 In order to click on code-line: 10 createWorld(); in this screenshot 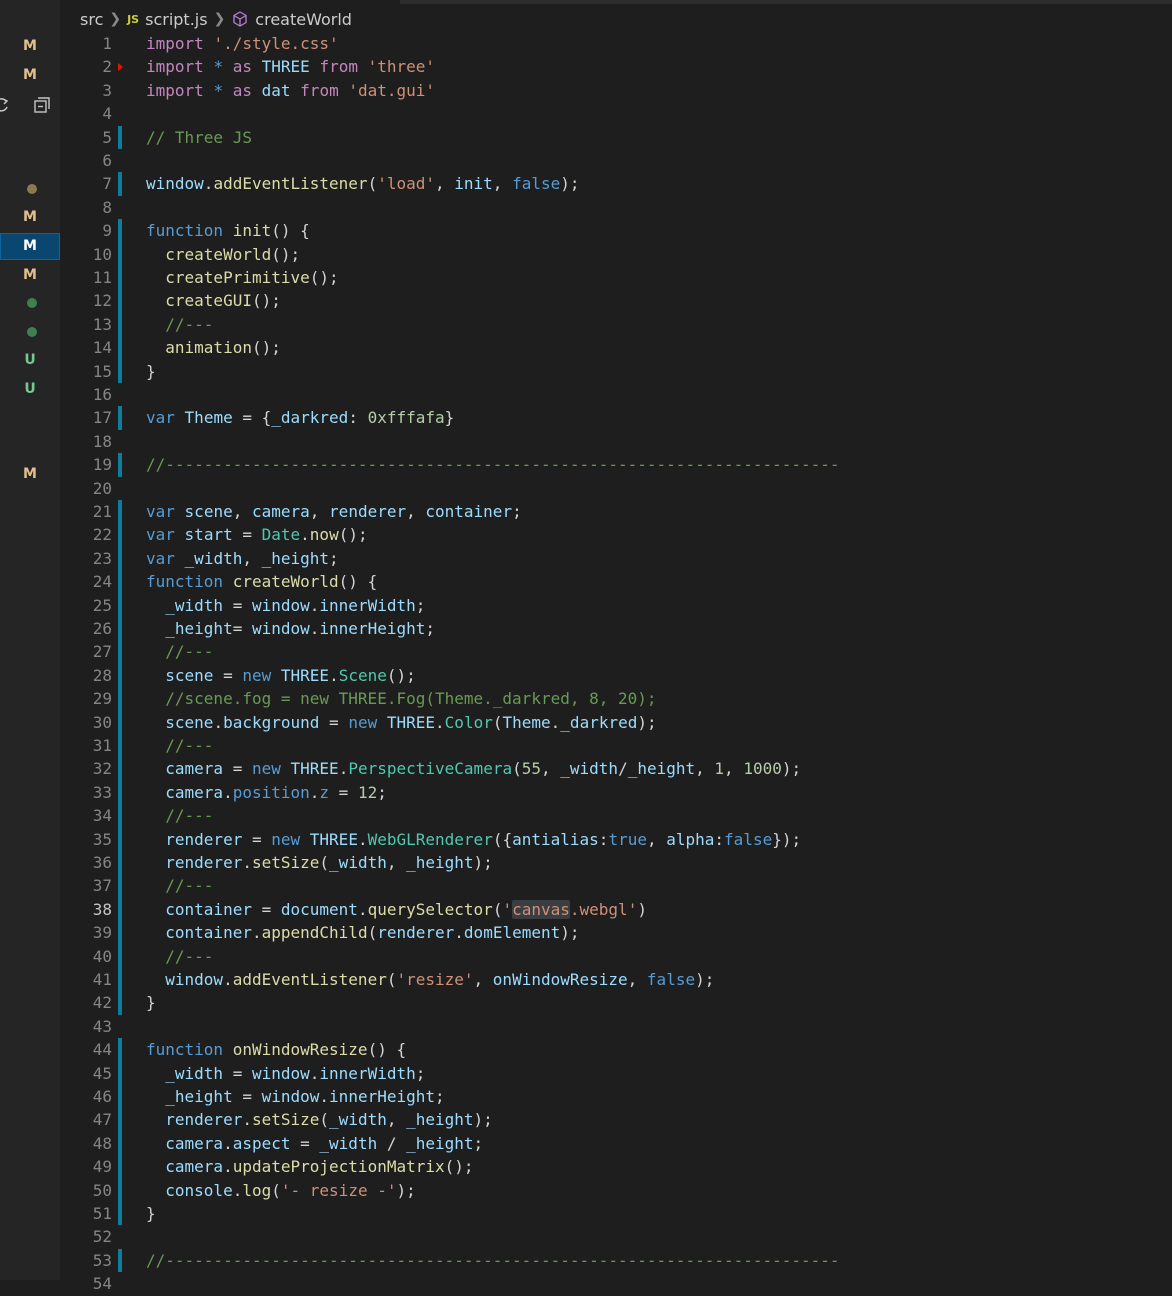, I will do `click(616, 254)`.